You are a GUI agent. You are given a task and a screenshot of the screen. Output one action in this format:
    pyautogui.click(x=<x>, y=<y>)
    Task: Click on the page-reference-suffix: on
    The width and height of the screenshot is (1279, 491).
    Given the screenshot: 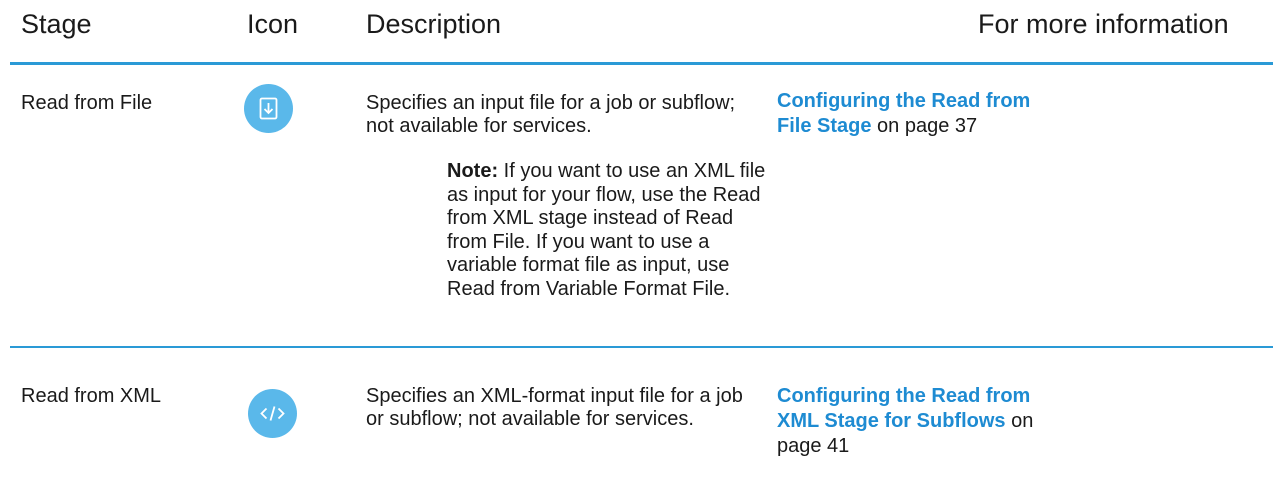 What is the action you would take?
    pyautogui.click(x=1022, y=421)
    